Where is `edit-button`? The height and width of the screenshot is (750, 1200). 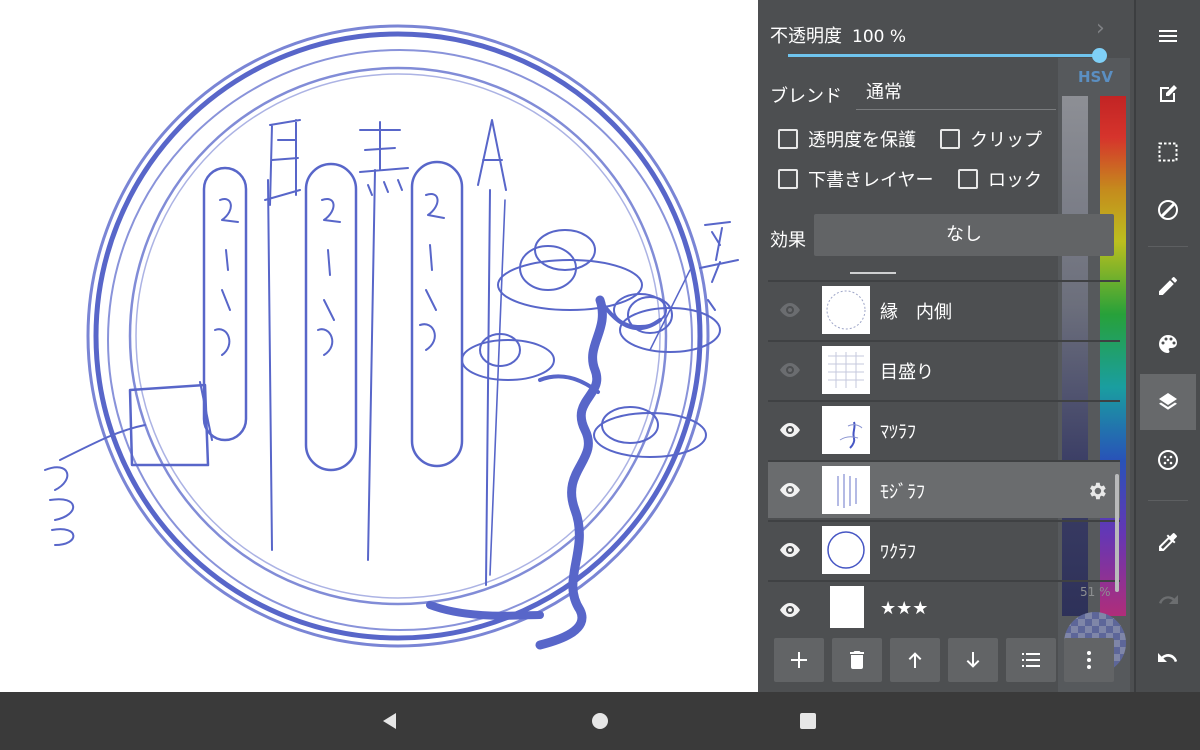 edit-button is located at coordinates (1168, 94).